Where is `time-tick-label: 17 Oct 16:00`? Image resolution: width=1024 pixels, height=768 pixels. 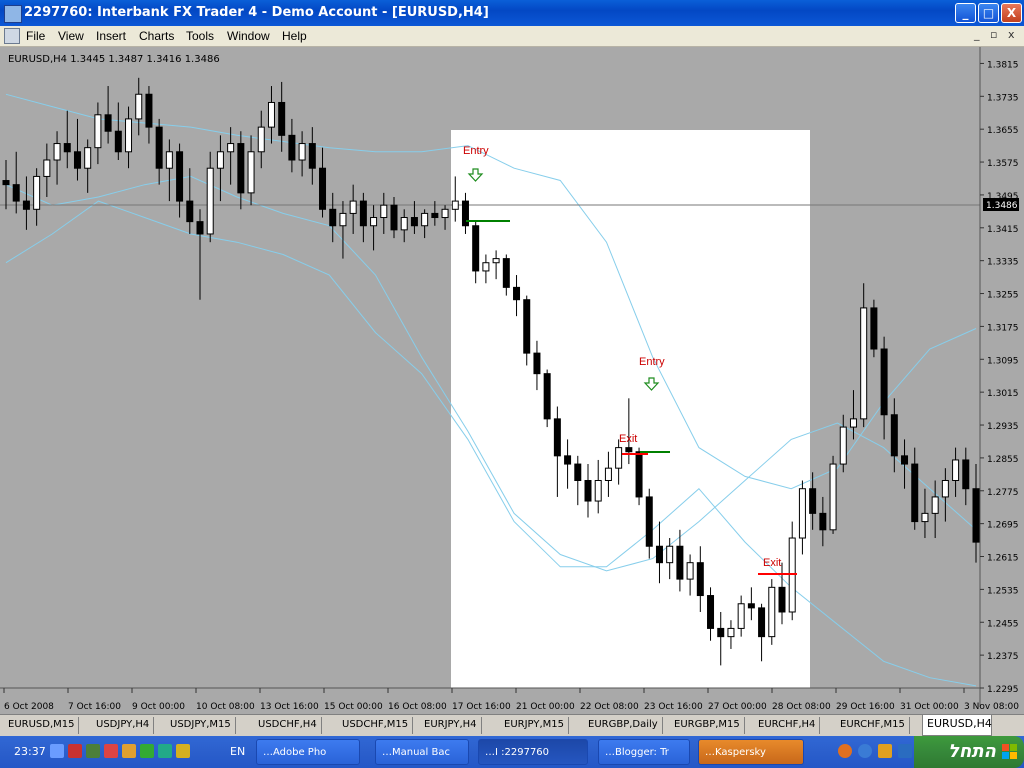
time-tick-label: 17 Oct 16:00 is located at coordinates (481, 707).